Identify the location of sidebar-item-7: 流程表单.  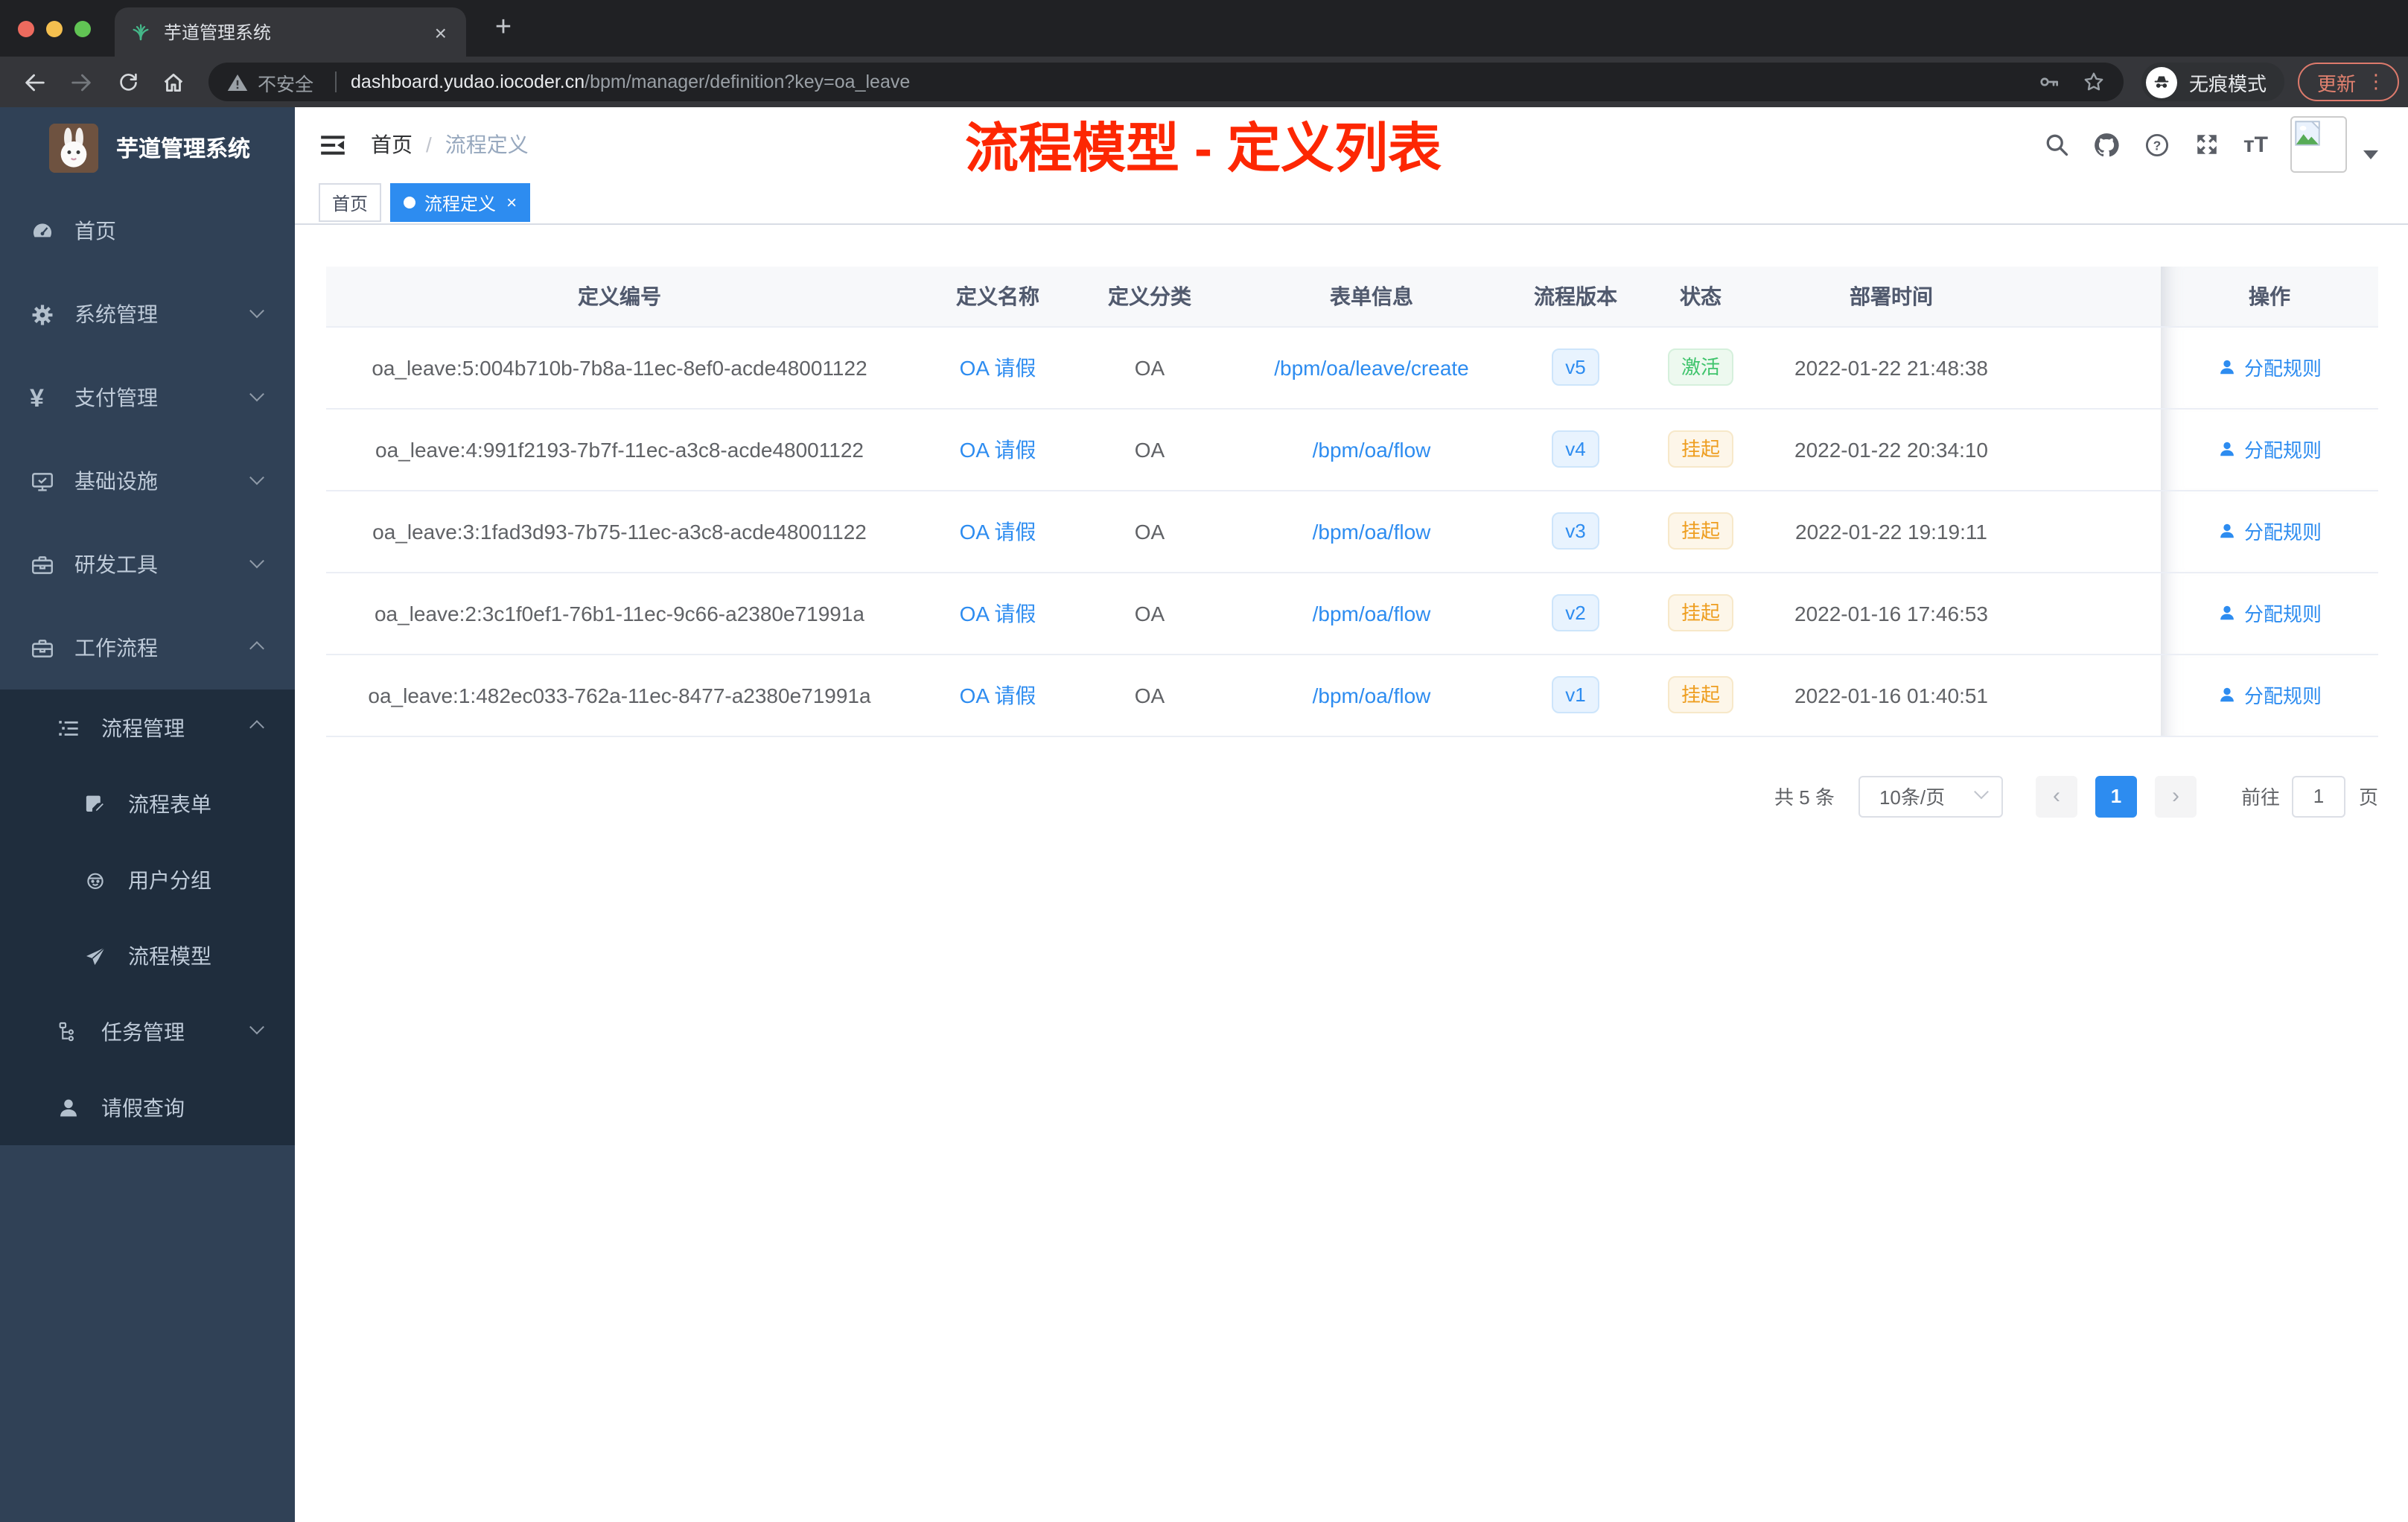
(147, 803).